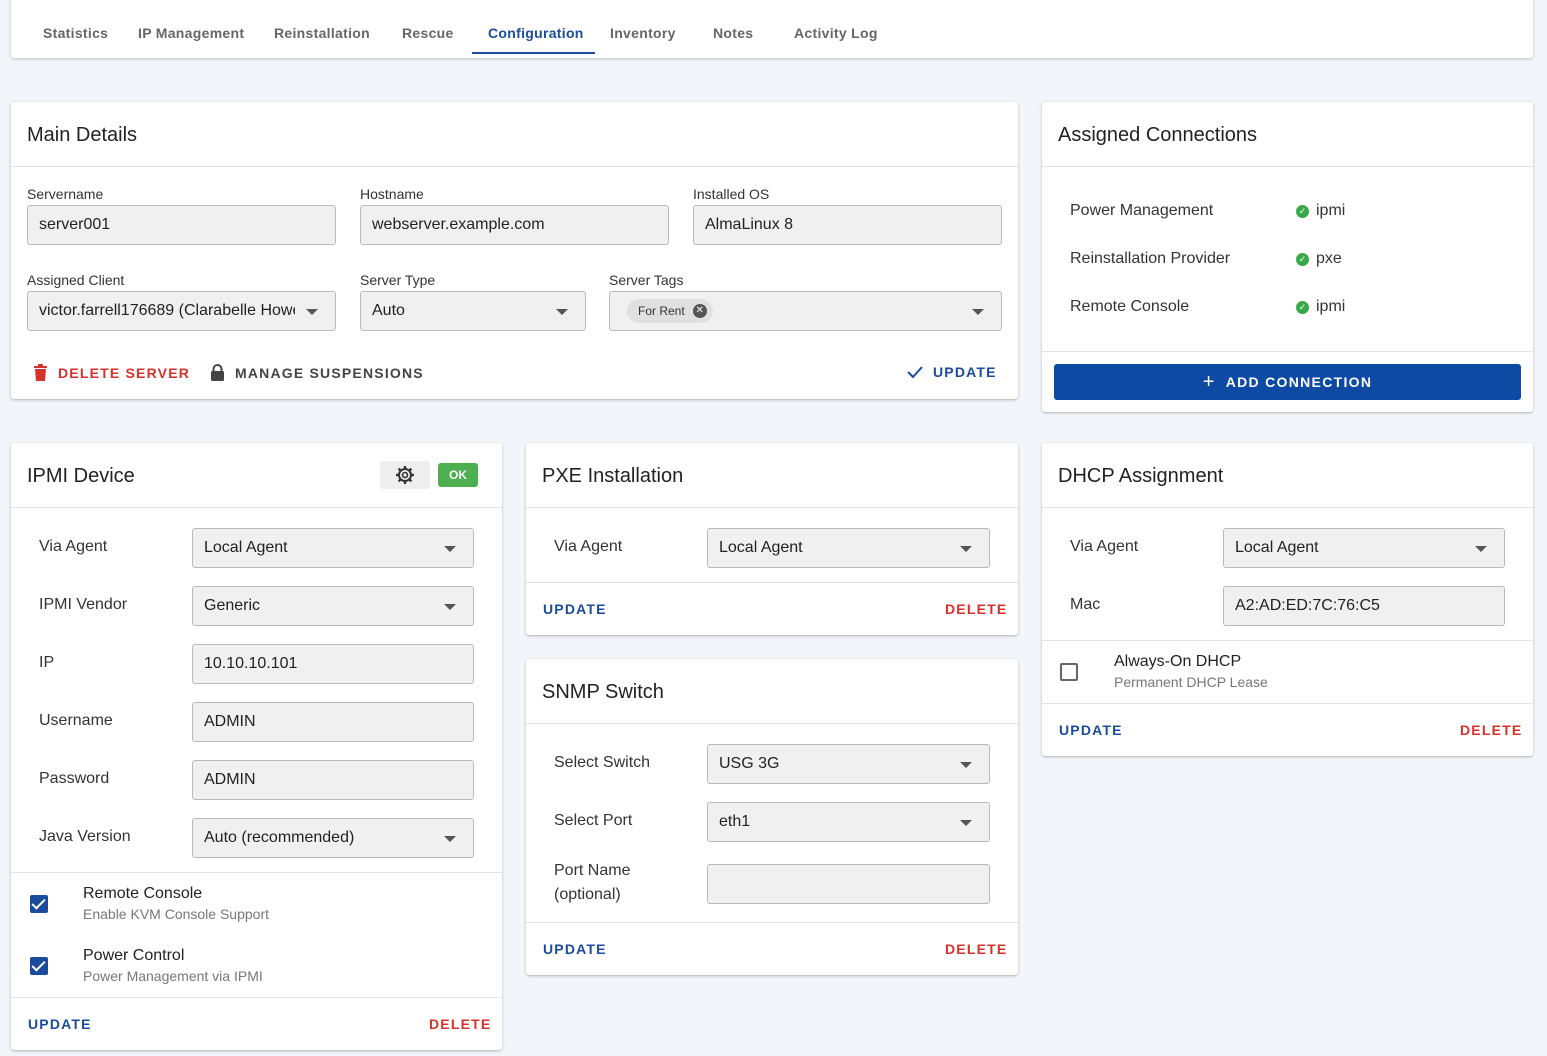  Describe the element at coordinates (333, 548) in the screenshot. I see `via-agent-select: Local Agent` at that location.